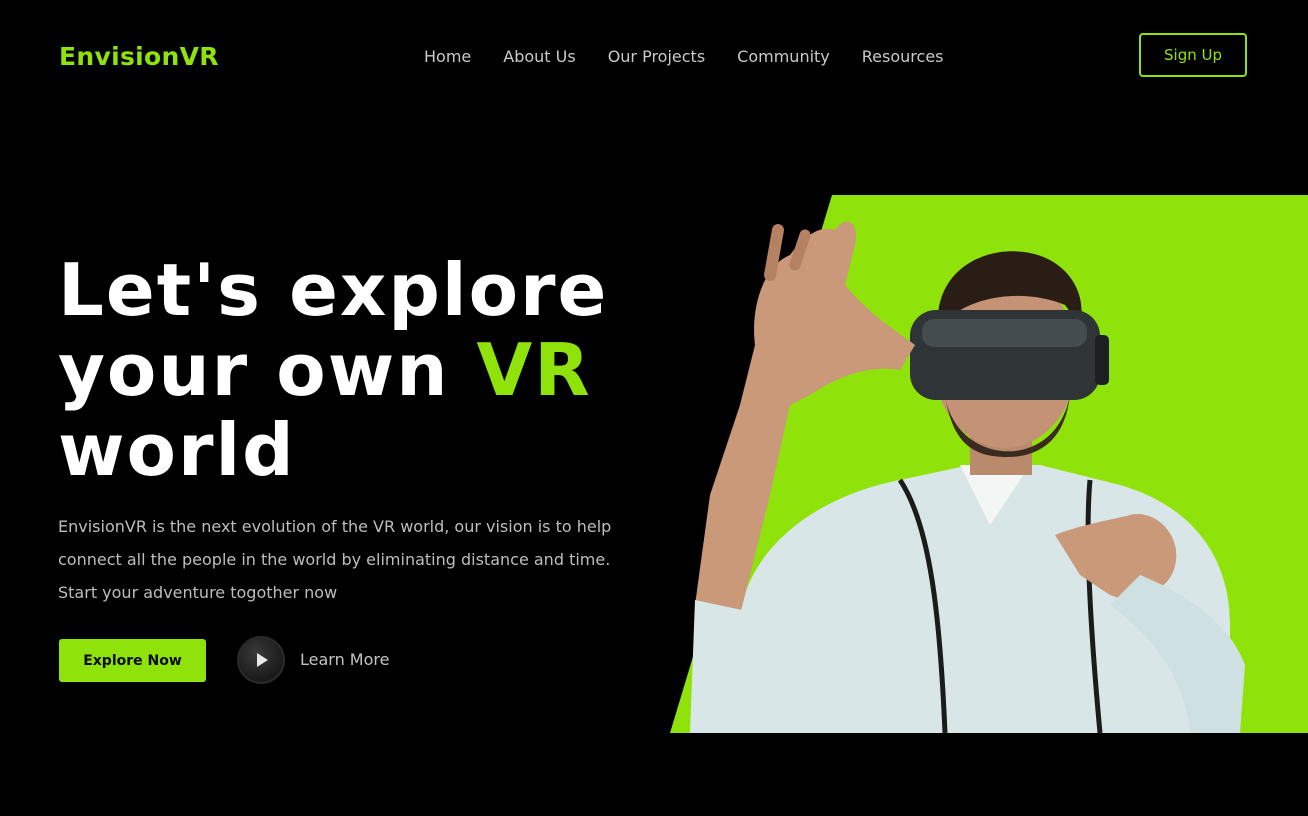  I want to click on nav-item-home: Home, so click(447, 56).